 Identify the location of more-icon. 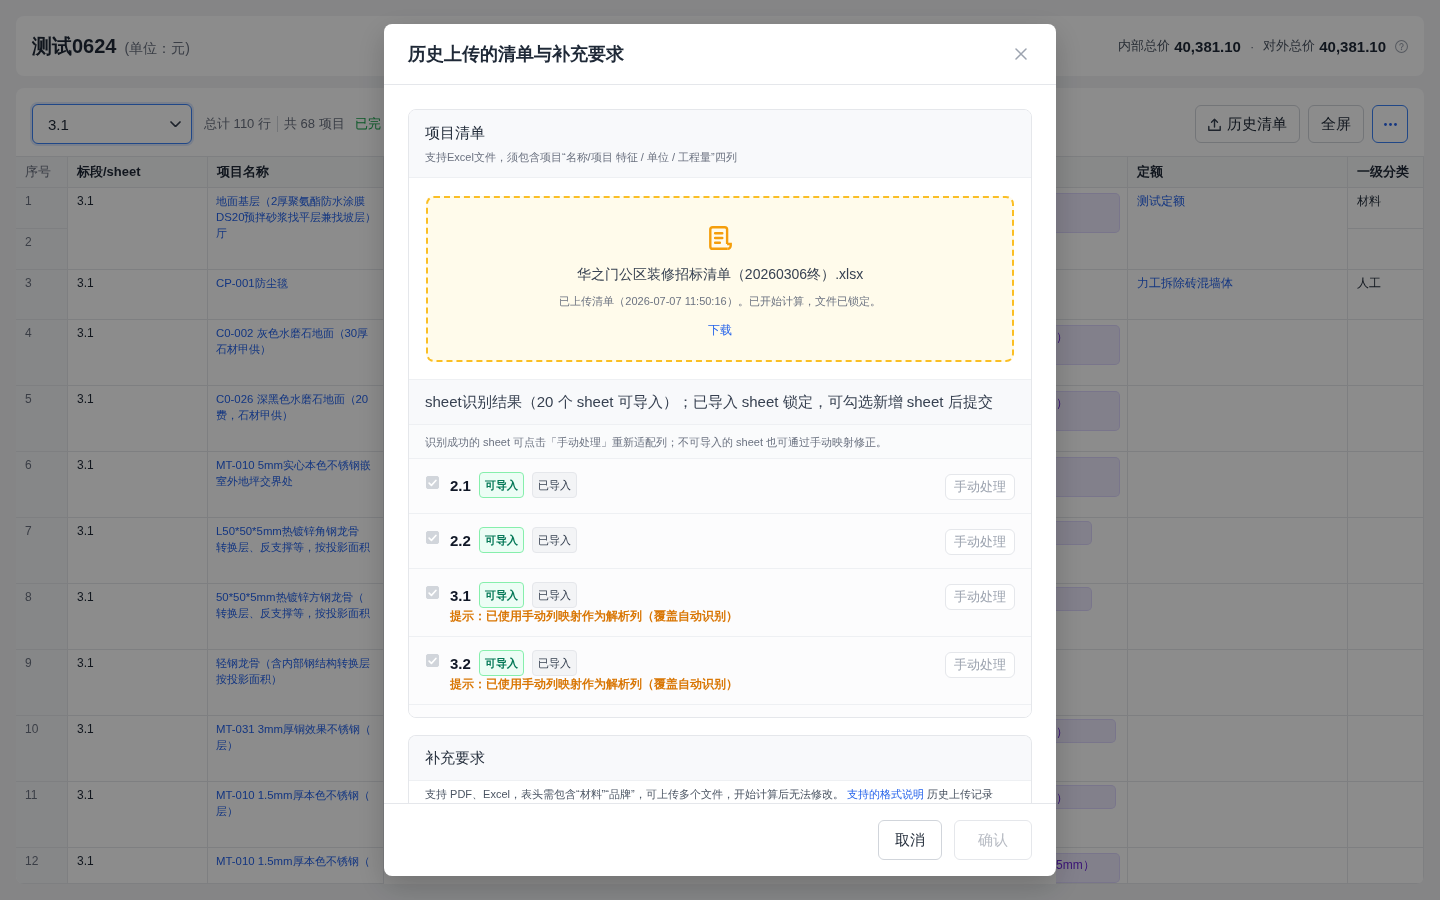
(1390, 124).